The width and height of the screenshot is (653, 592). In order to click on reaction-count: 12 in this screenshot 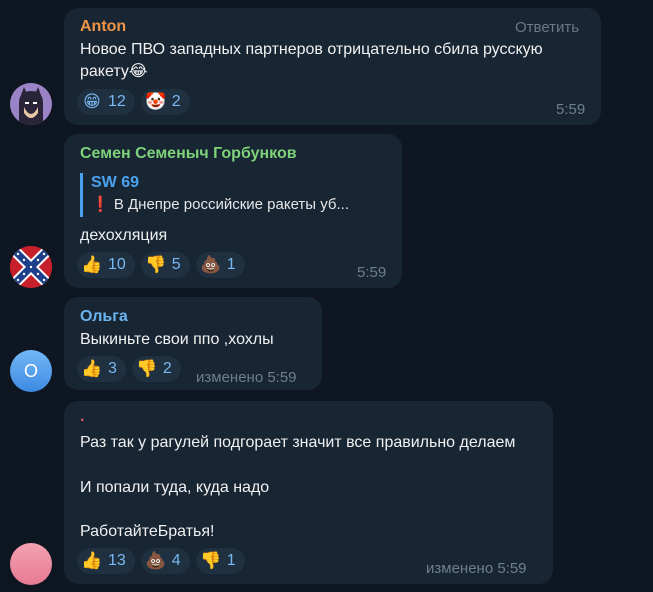, I will do `click(117, 101)`.